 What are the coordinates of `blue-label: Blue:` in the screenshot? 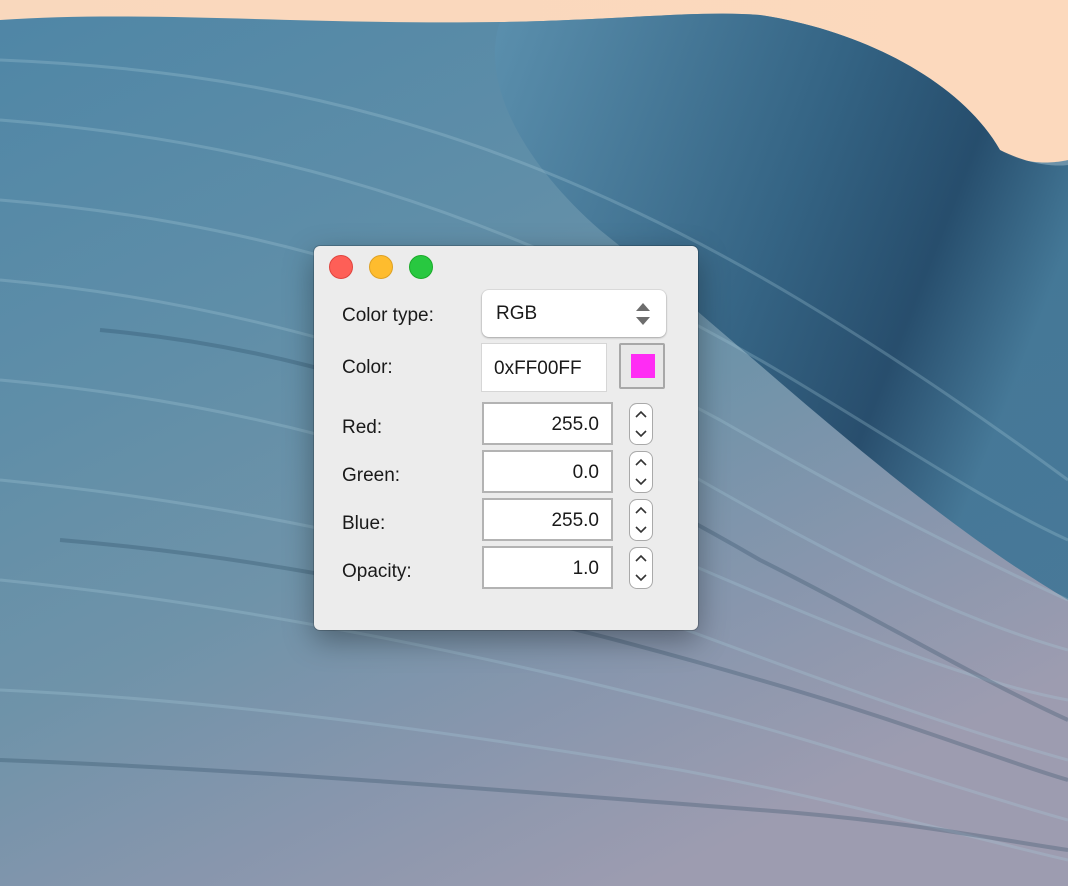 It's located at (364, 523).